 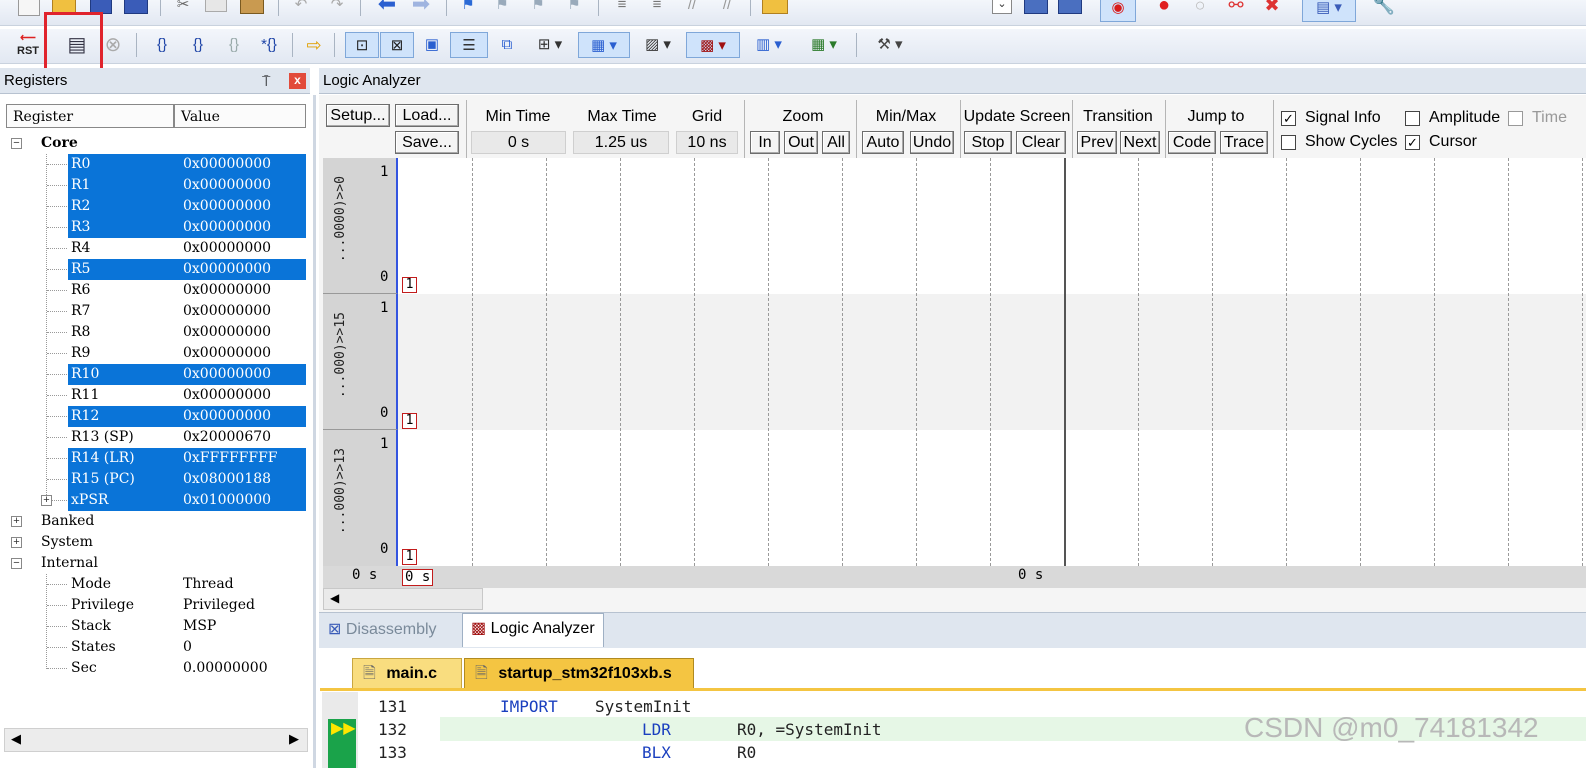 I want to click on kill-all-breakpoints-icon: ✖, so click(x=1272, y=9).